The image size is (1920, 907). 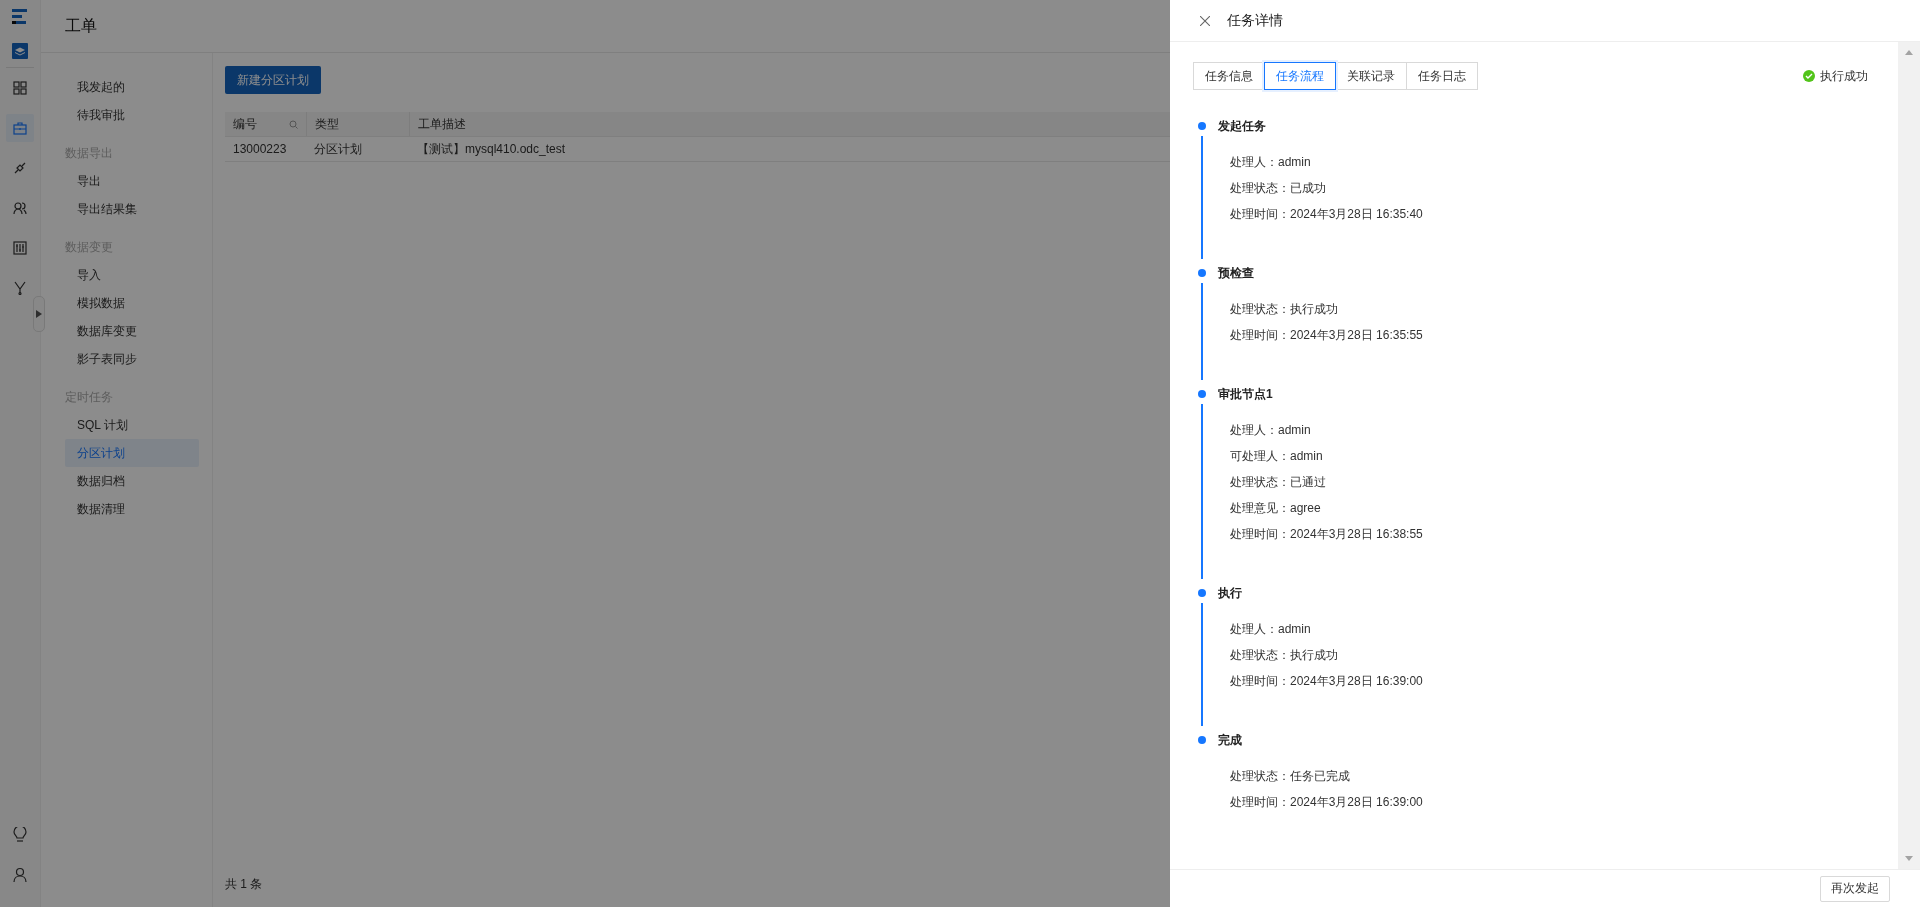 What do you see at coordinates (273, 80) in the screenshot?
I see `new-plan-button: 新建分区计划` at bounding box center [273, 80].